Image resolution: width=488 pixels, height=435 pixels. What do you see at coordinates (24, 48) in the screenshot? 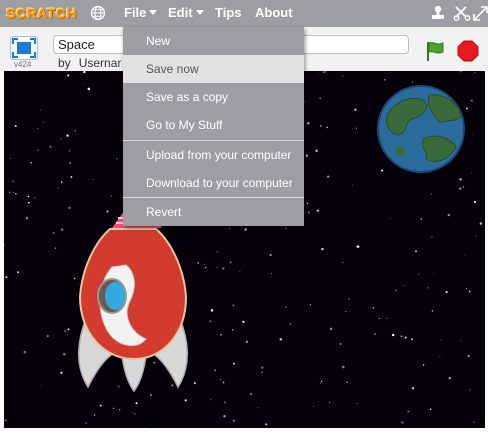
I see `fullscreen-icon` at bounding box center [24, 48].